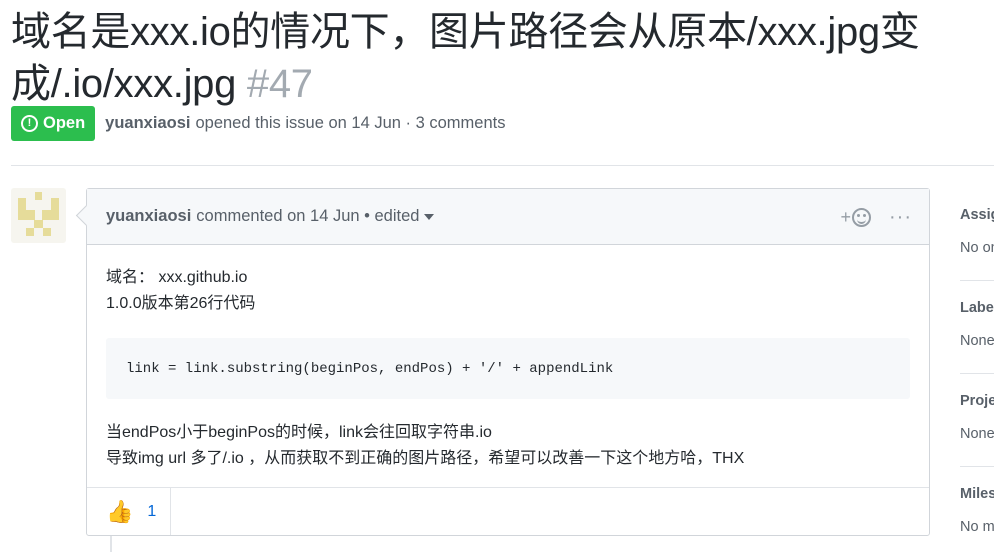 This screenshot has height=552, width=994. I want to click on chevron-down-icon, so click(429, 216).